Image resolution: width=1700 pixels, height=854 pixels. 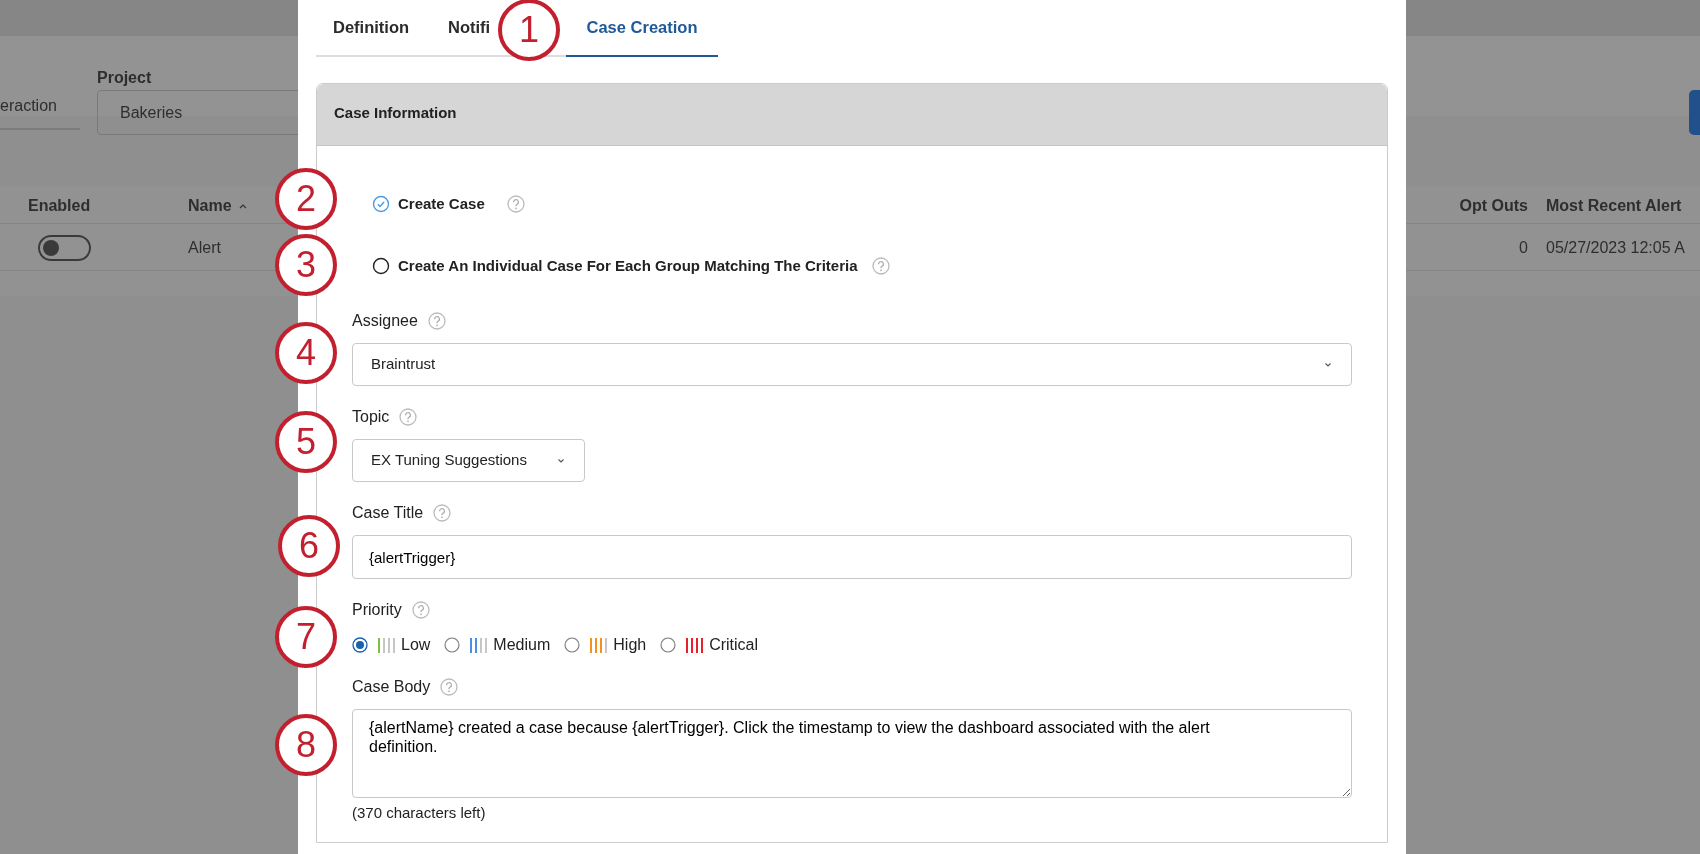 I want to click on tab: Definition, so click(x=390, y=28).